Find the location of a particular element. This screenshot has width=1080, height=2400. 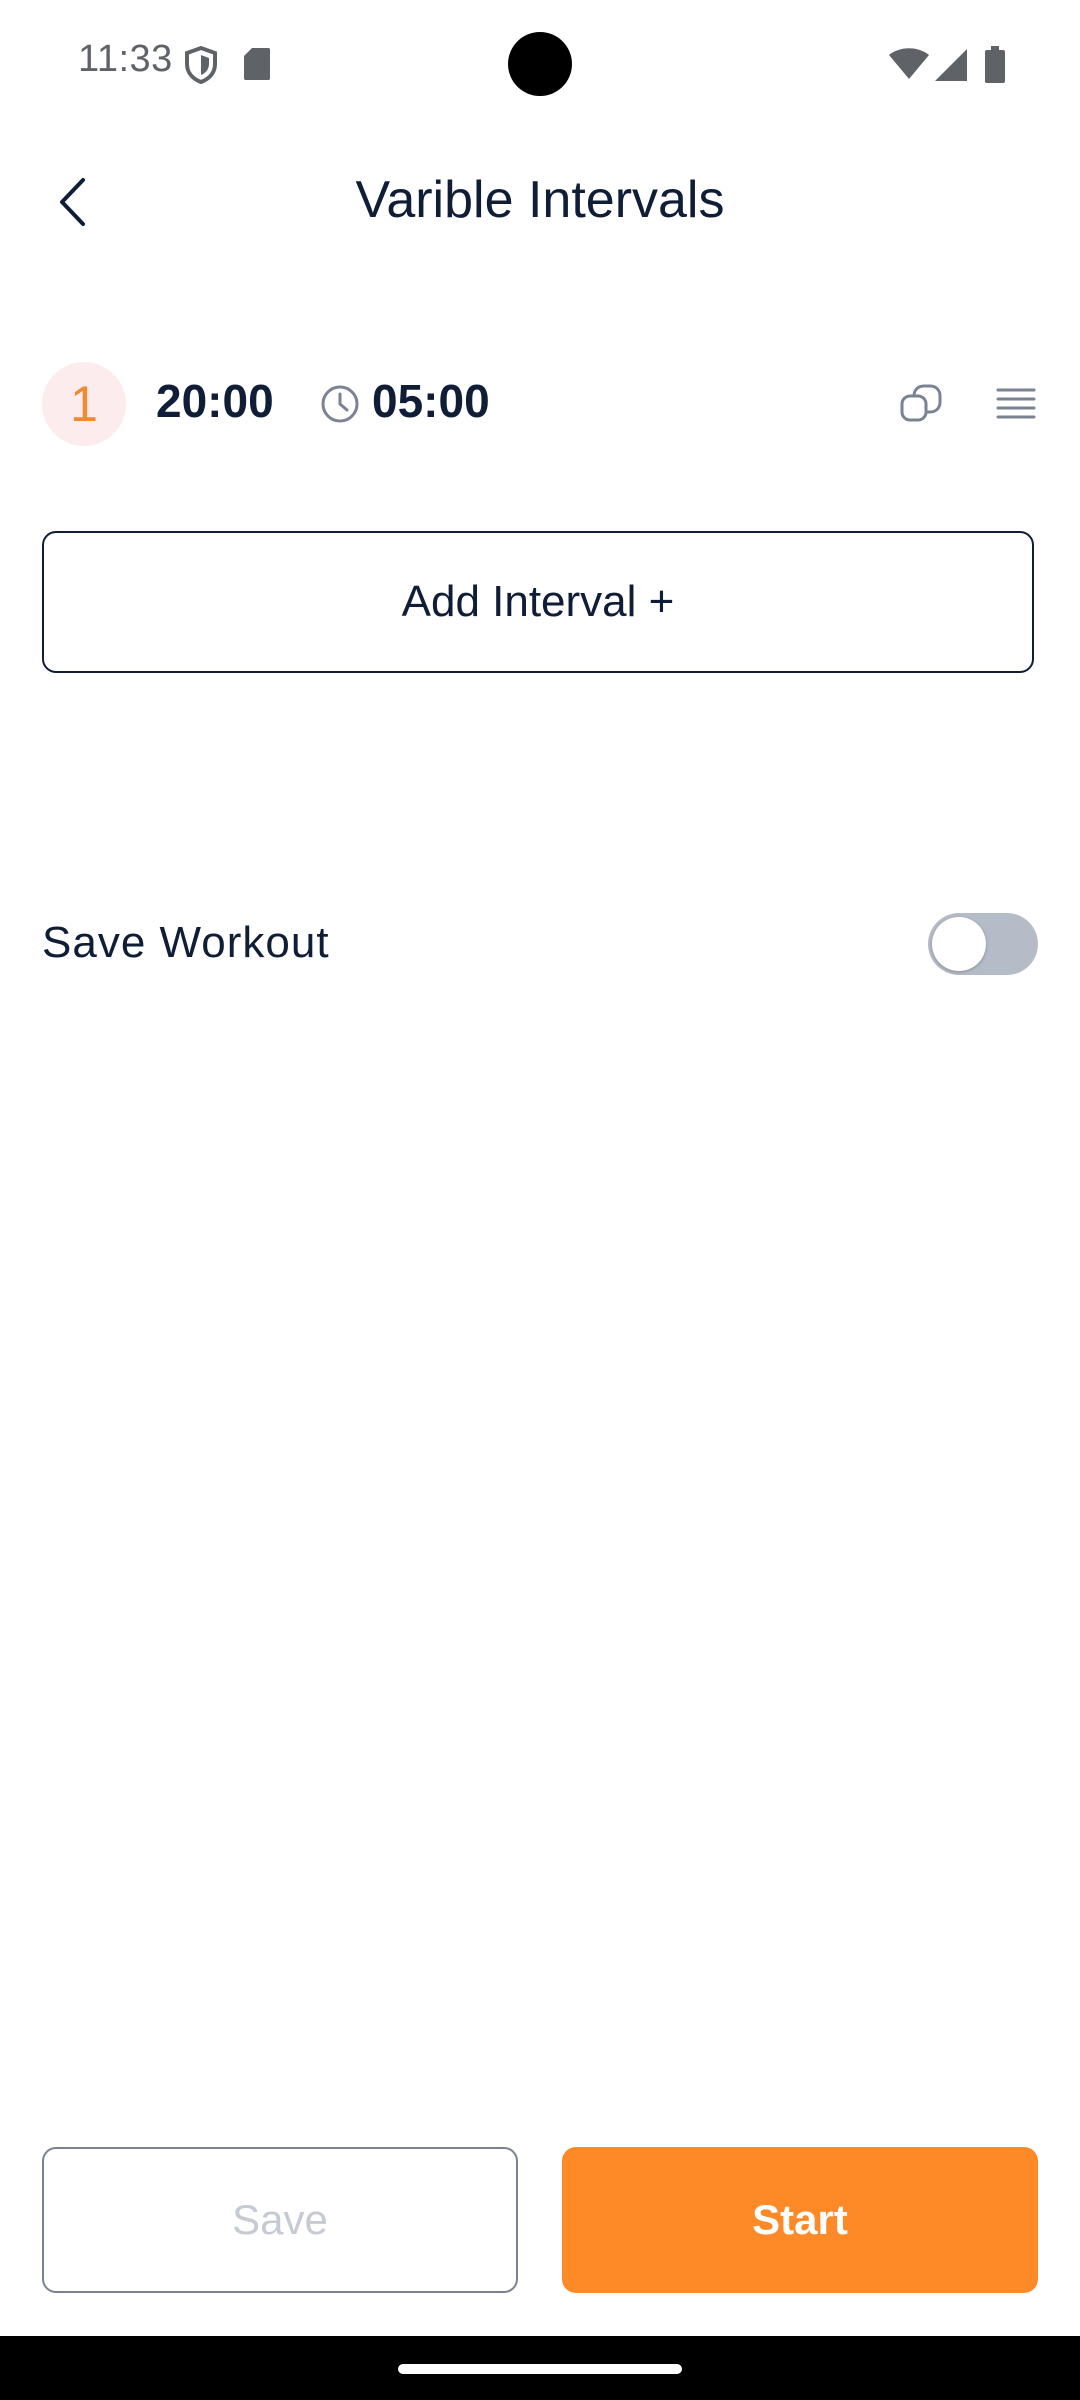

interval-rest-duration: 05:00 is located at coordinates (431, 401).